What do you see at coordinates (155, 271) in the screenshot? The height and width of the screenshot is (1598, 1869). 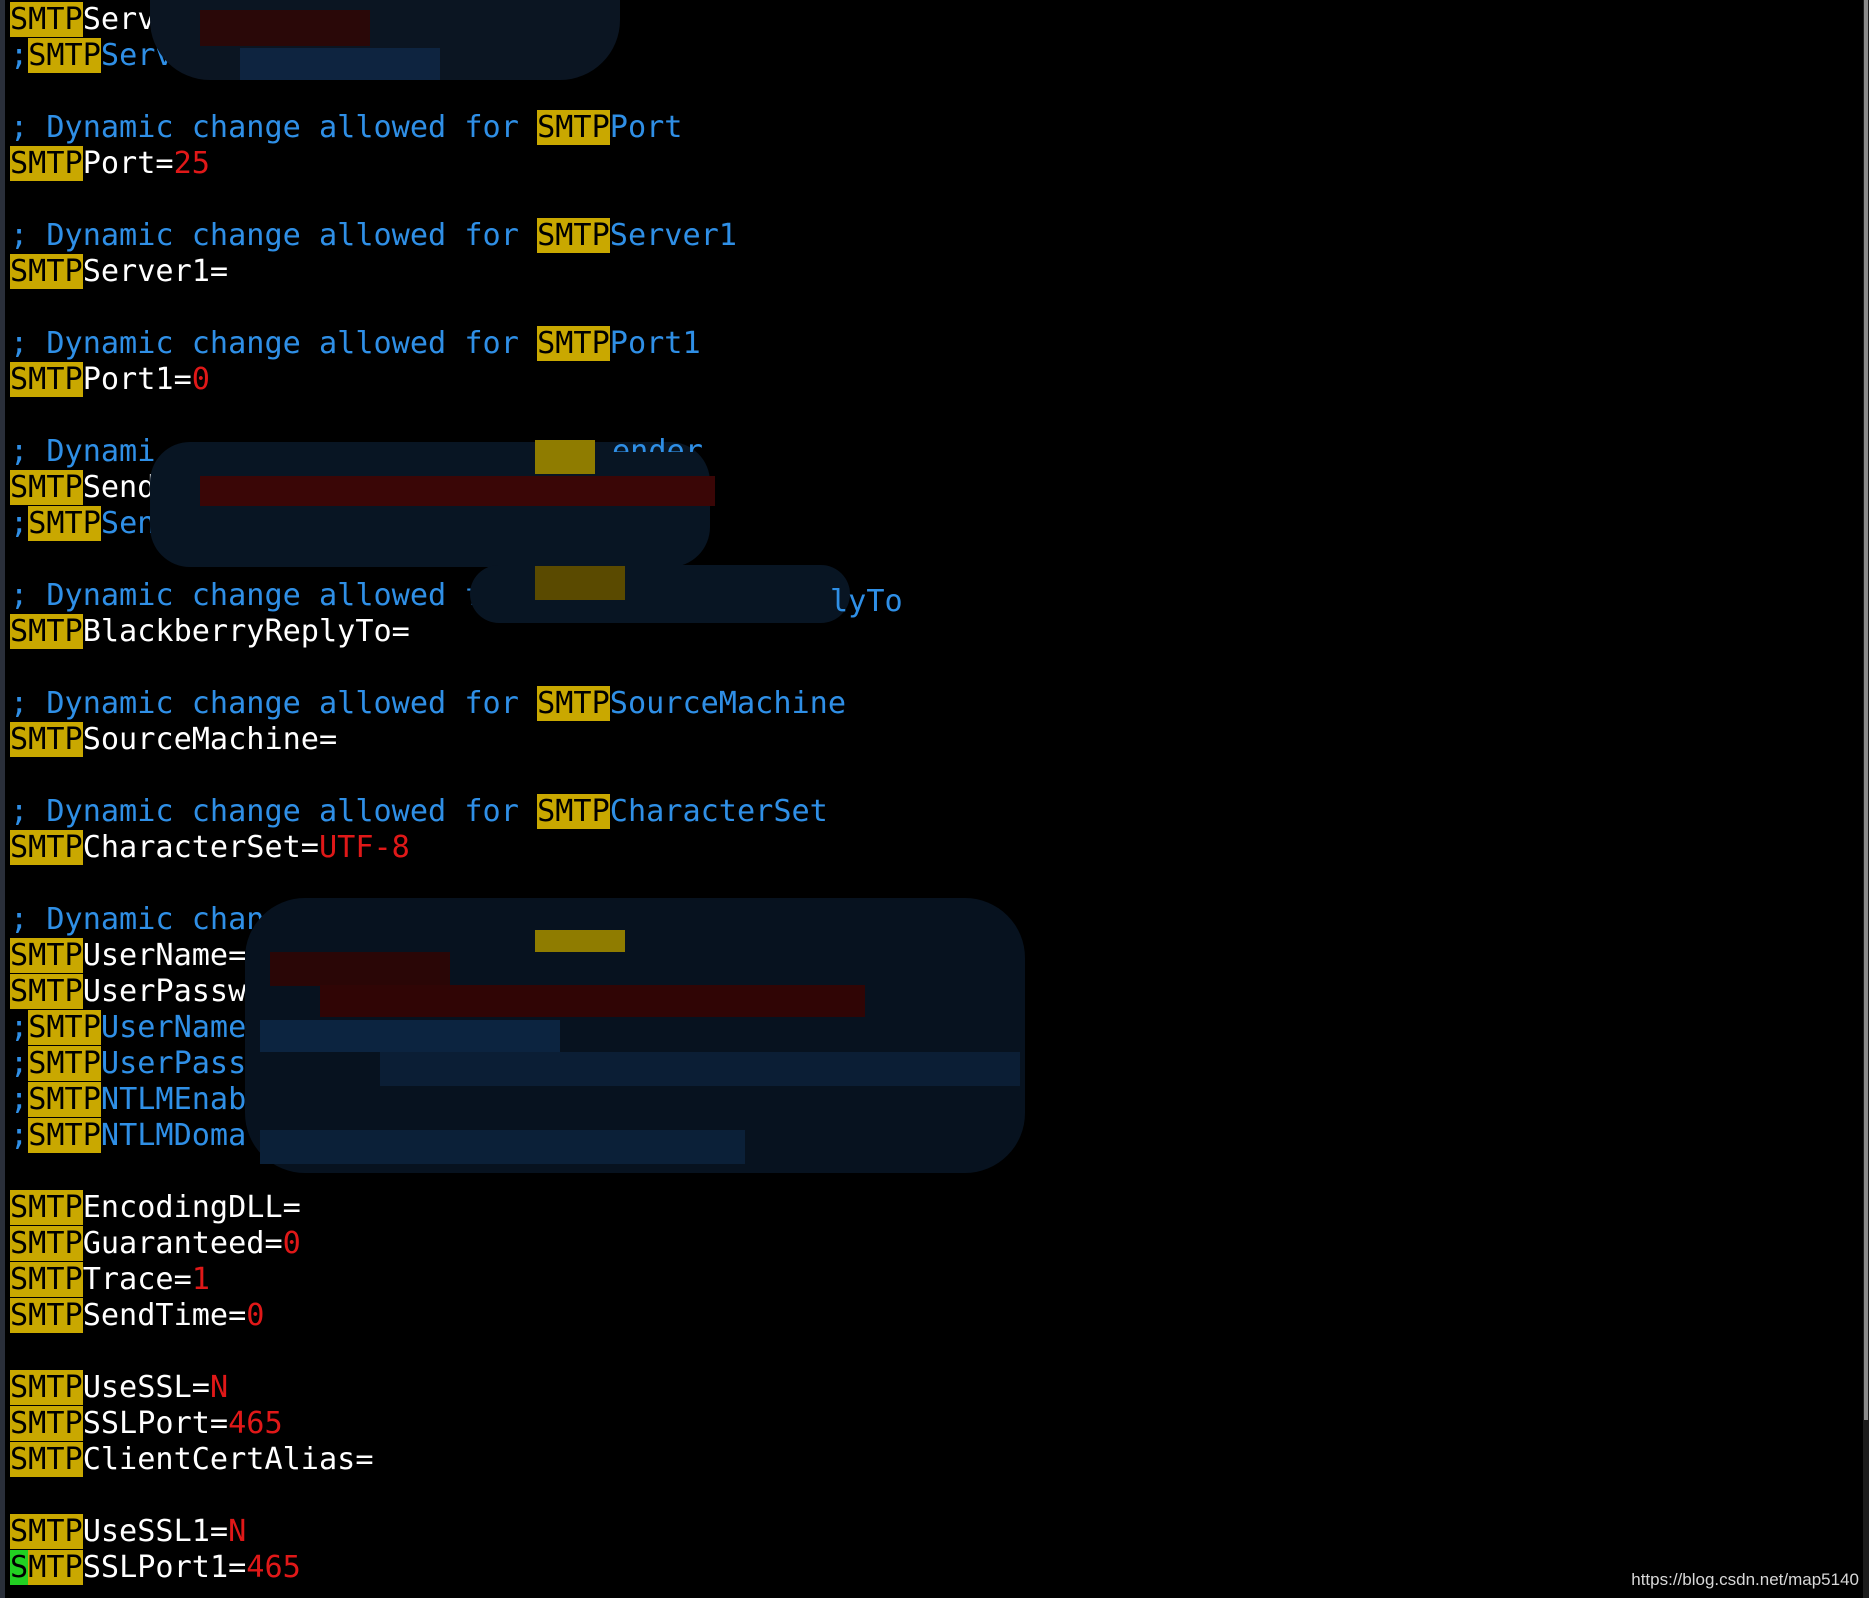 I see `config-key: Server1=` at bounding box center [155, 271].